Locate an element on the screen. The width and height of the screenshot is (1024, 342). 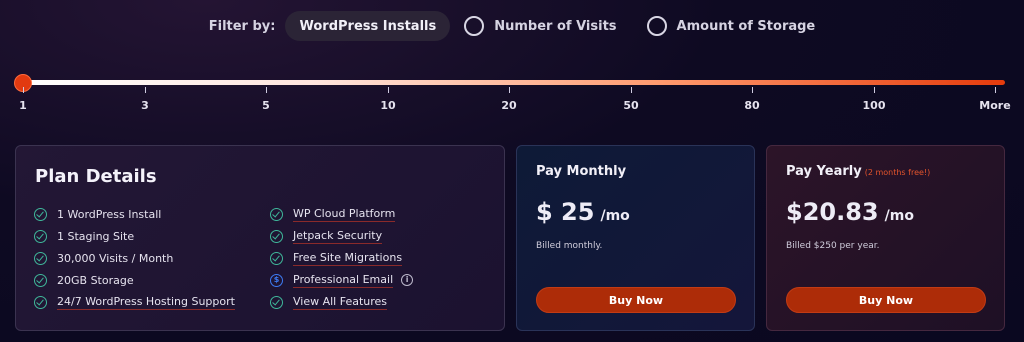
slider-tick-label: 20 is located at coordinates (508, 105).